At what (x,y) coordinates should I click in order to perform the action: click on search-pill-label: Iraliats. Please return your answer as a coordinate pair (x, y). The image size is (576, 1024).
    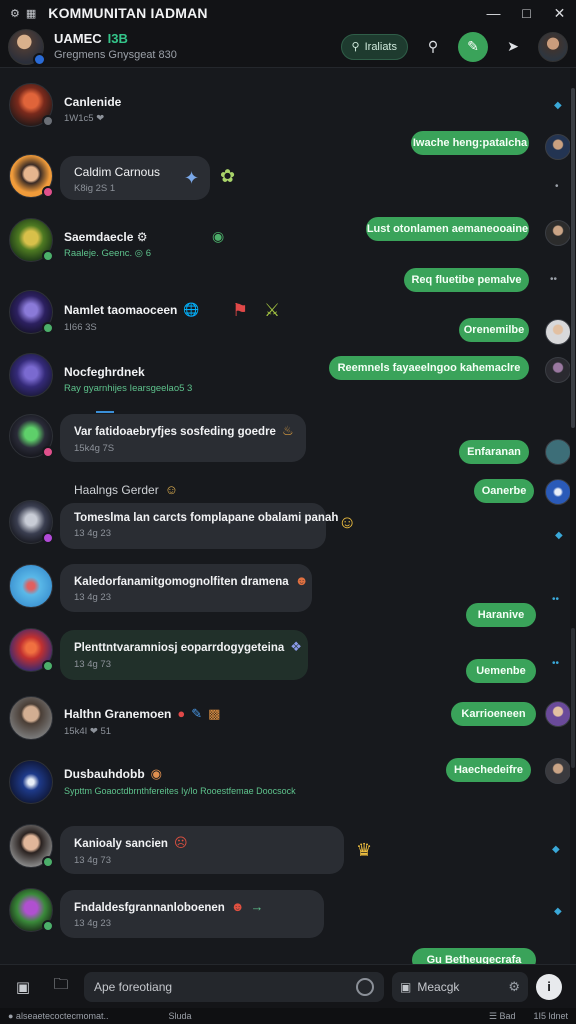
    Looking at the image, I should click on (380, 46).